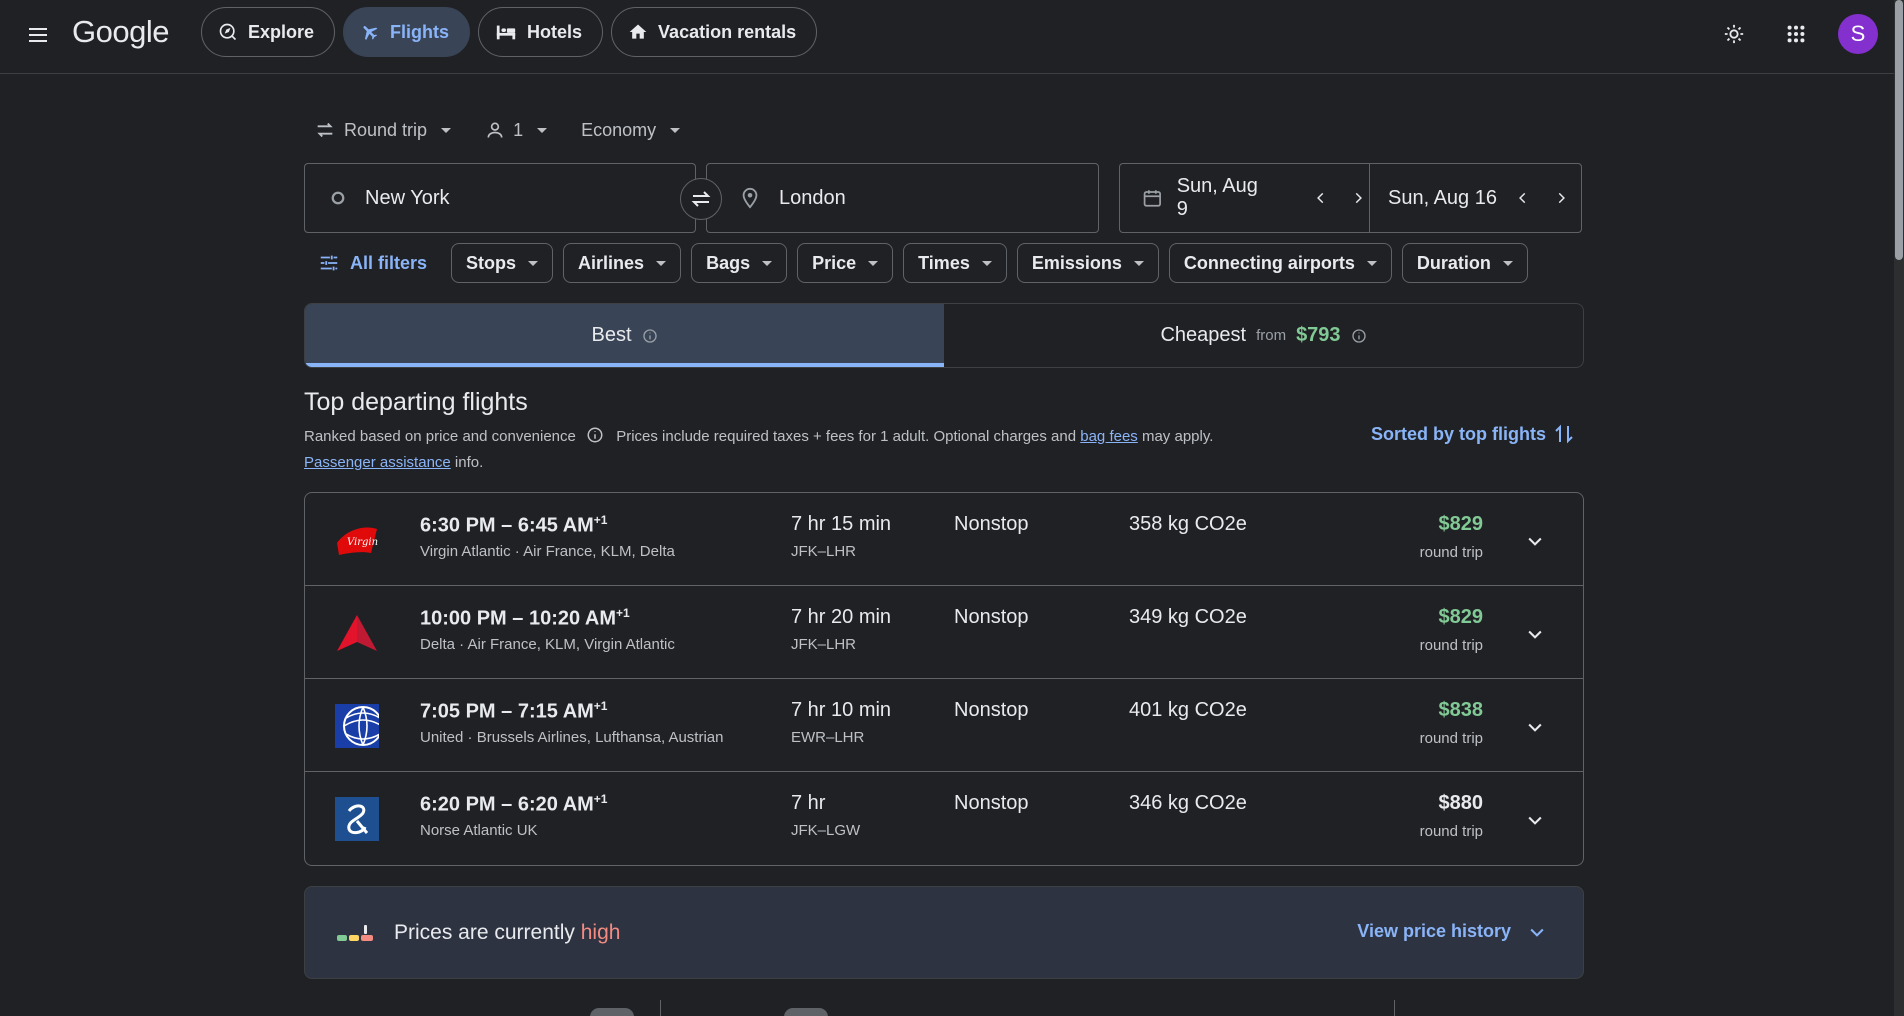 This screenshot has height=1016, width=1904. What do you see at coordinates (630, 130) in the screenshot?
I see `cabin-class-select: Economy` at bounding box center [630, 130].